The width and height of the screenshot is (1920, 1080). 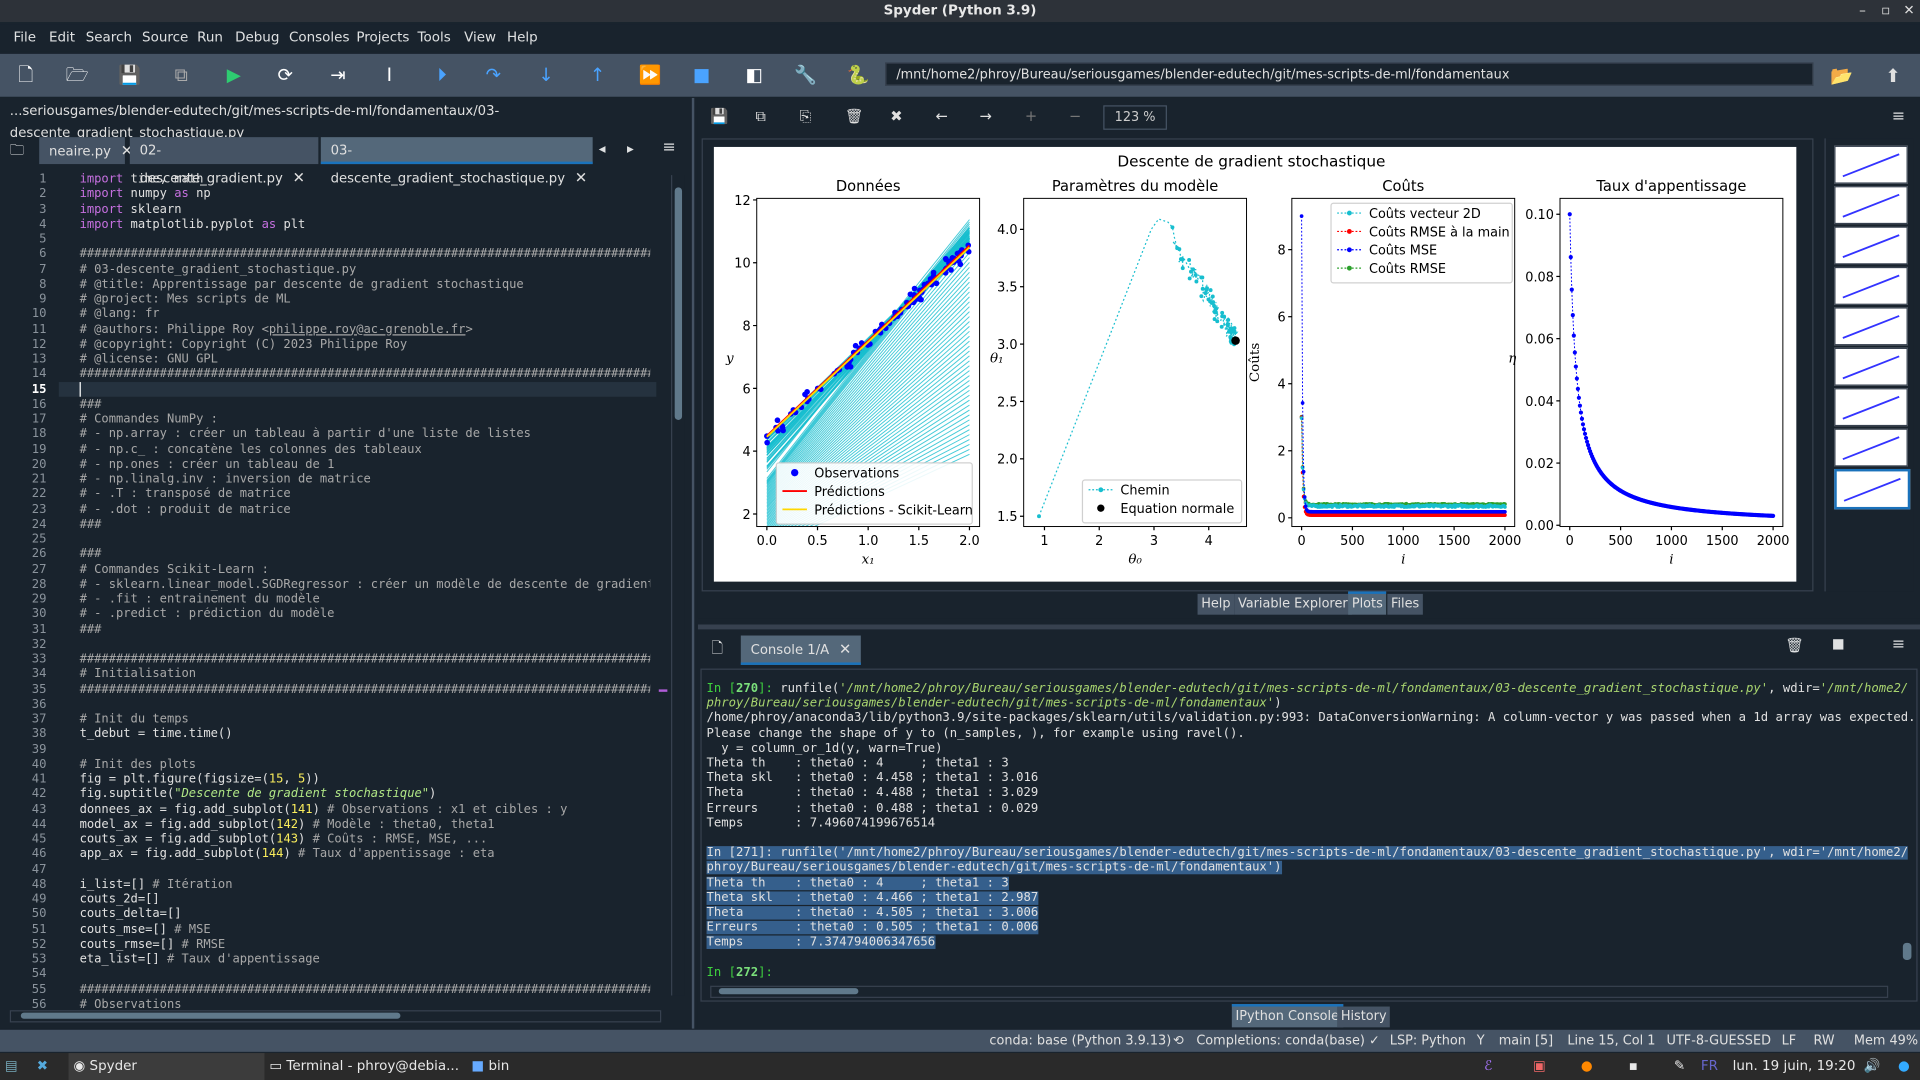 What do you see at coordinates (442, 74) in the screenshot?
I see `debug-icon: ⏵` at bounding box center [442, 74].